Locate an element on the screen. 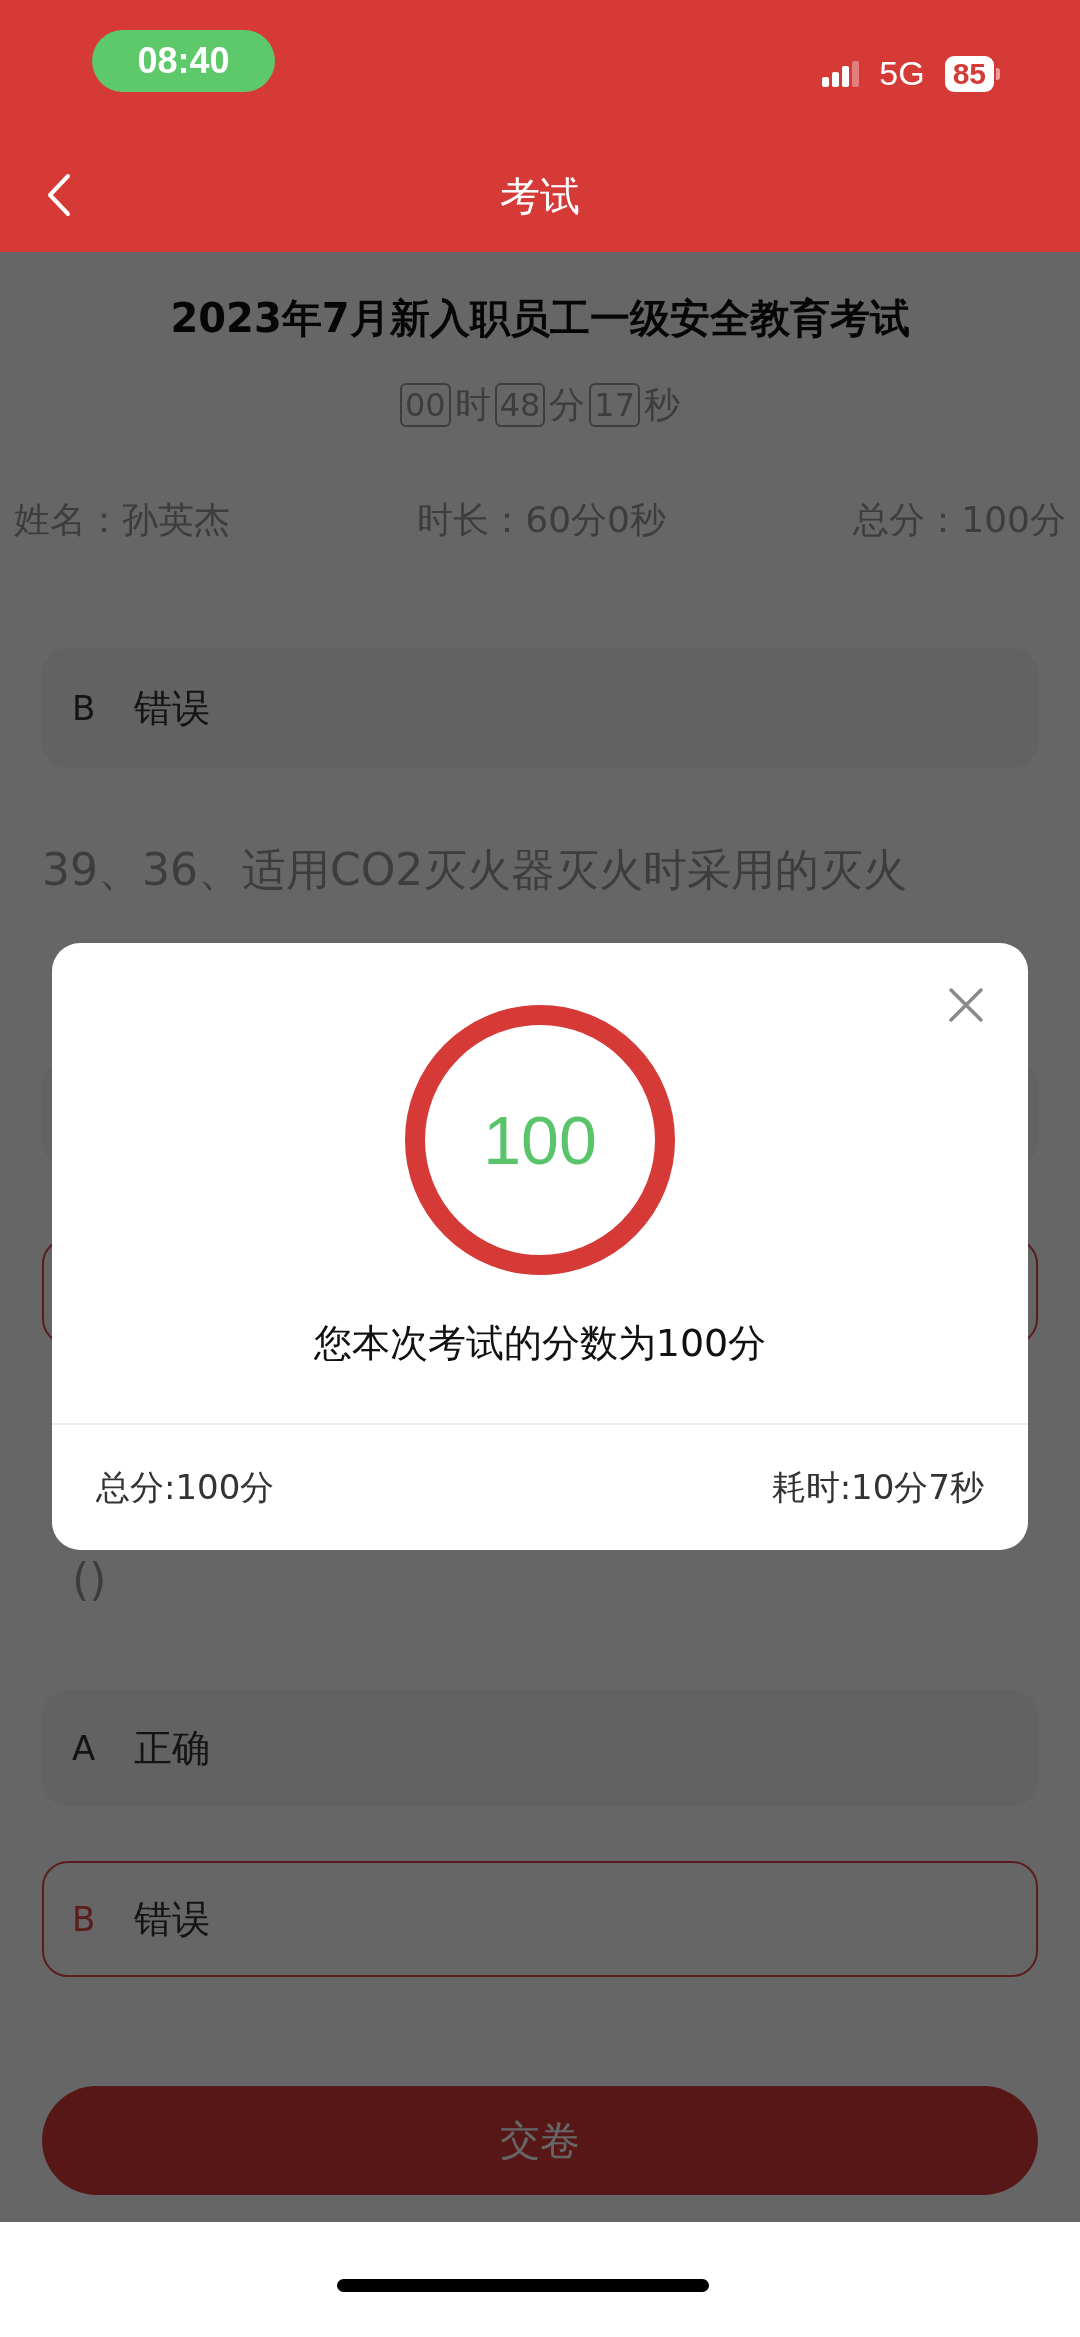  submit-button: 交卷 is located at coordinates (540, 2140).